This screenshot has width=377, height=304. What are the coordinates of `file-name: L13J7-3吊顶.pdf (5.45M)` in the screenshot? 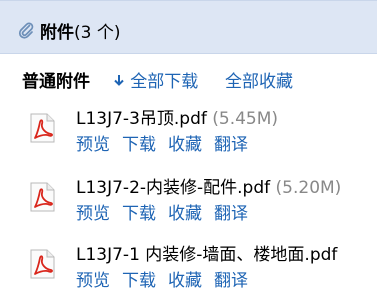 It's located at (177, 119).